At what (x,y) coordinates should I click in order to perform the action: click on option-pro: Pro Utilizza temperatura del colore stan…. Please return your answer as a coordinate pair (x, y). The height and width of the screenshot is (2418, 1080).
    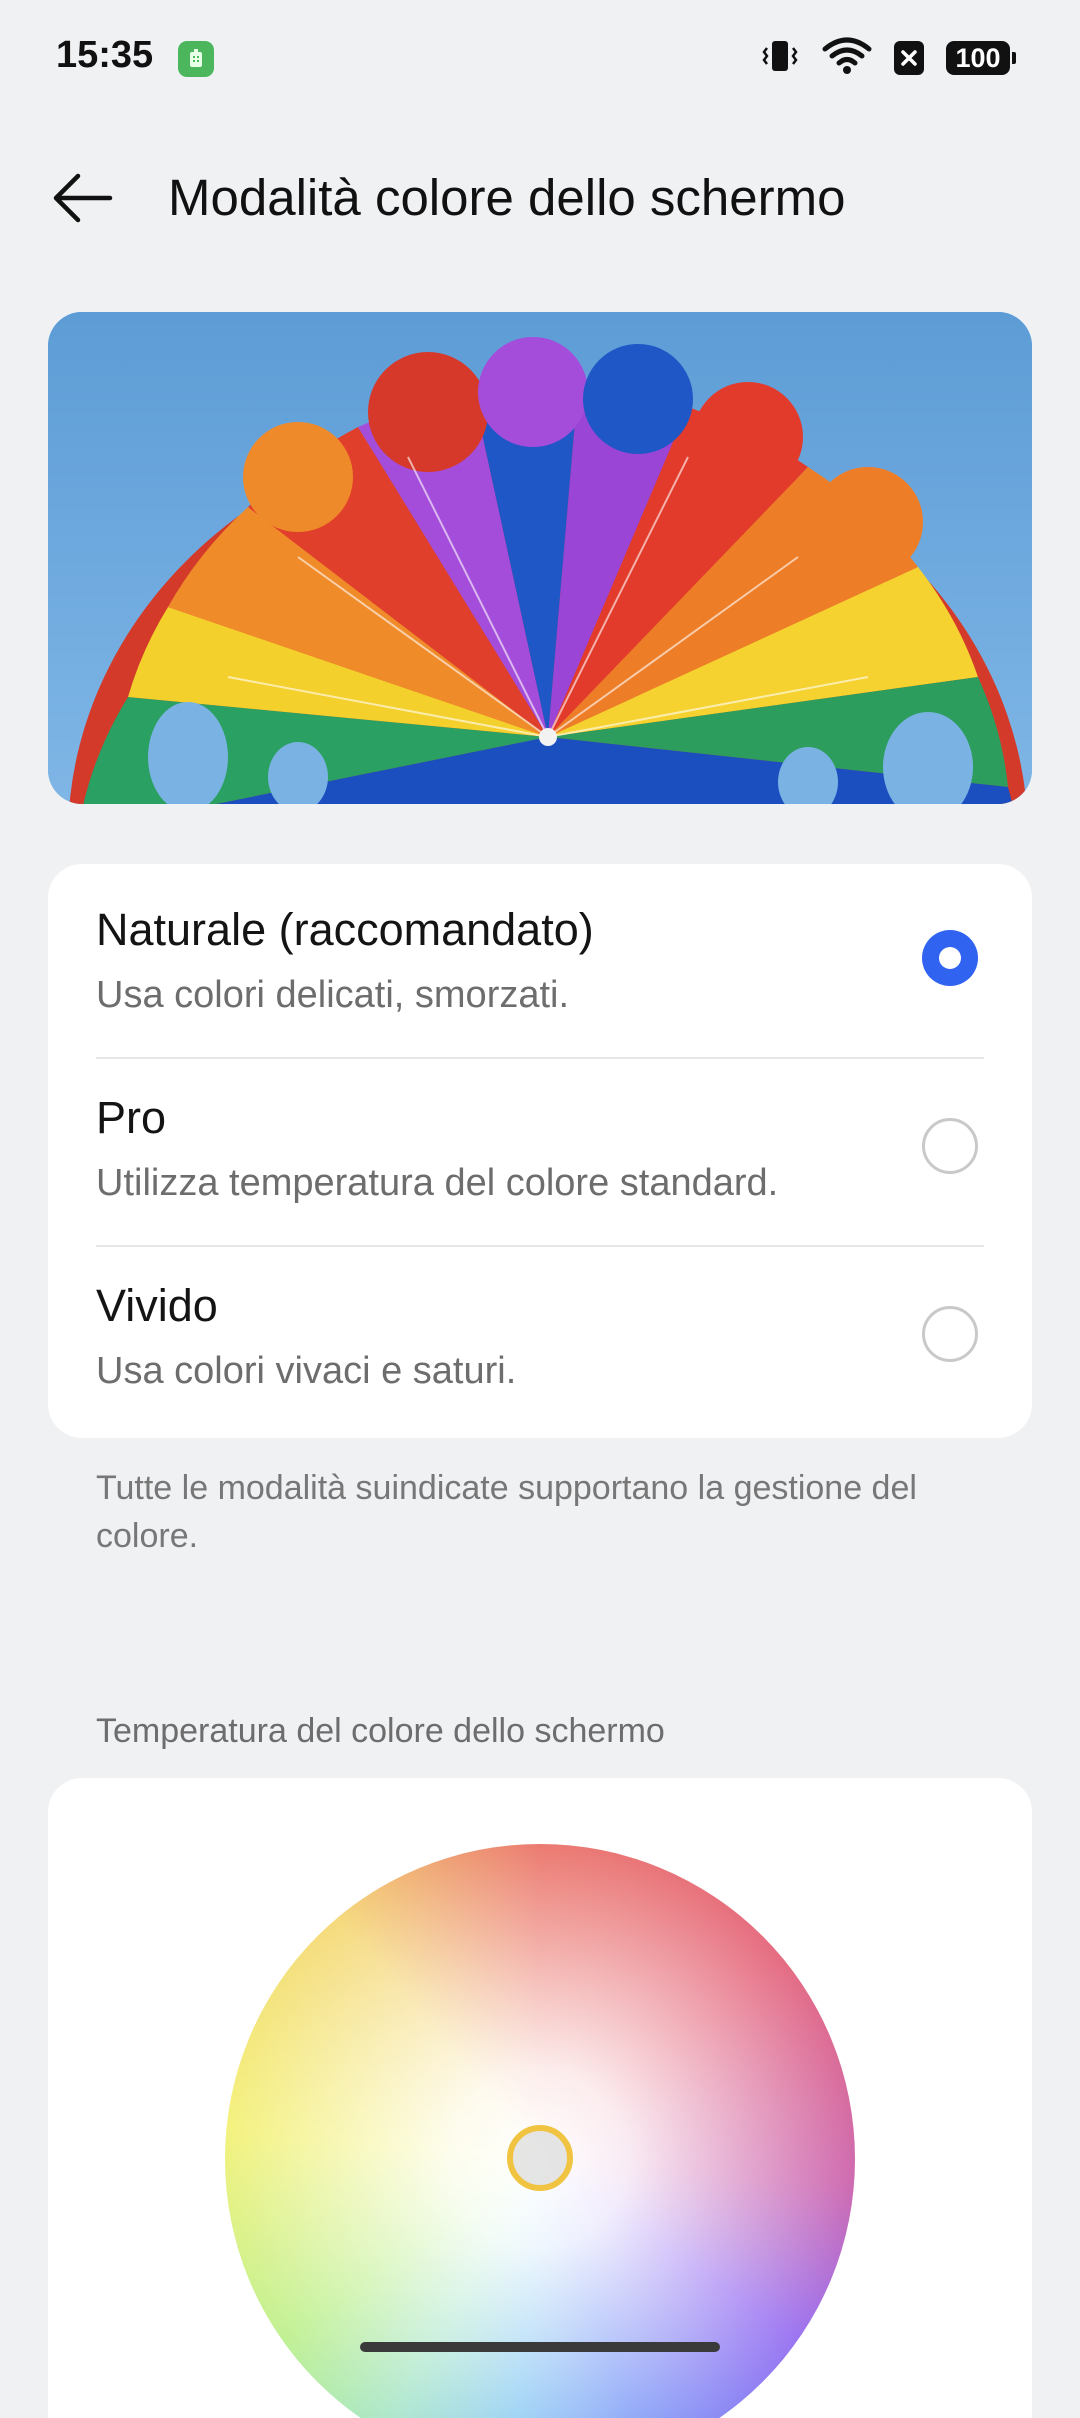
    Looking at the image, I should click on (540, 1146).